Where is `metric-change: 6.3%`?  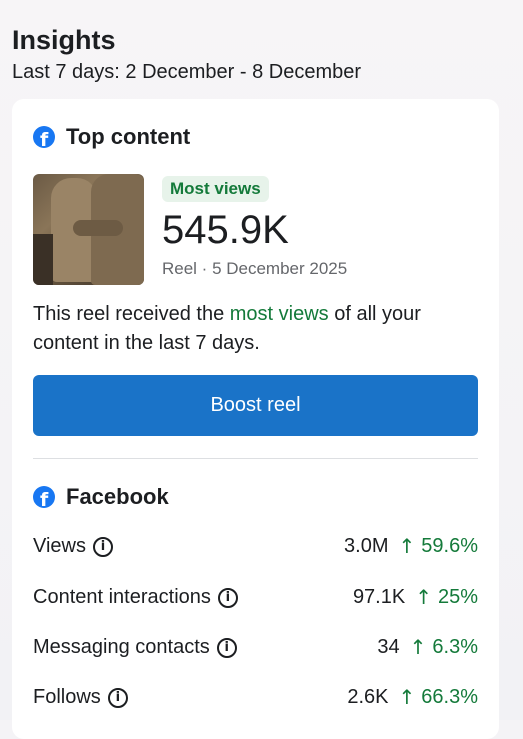
metric-change: 6.3% is located at coordinates (455, 646).